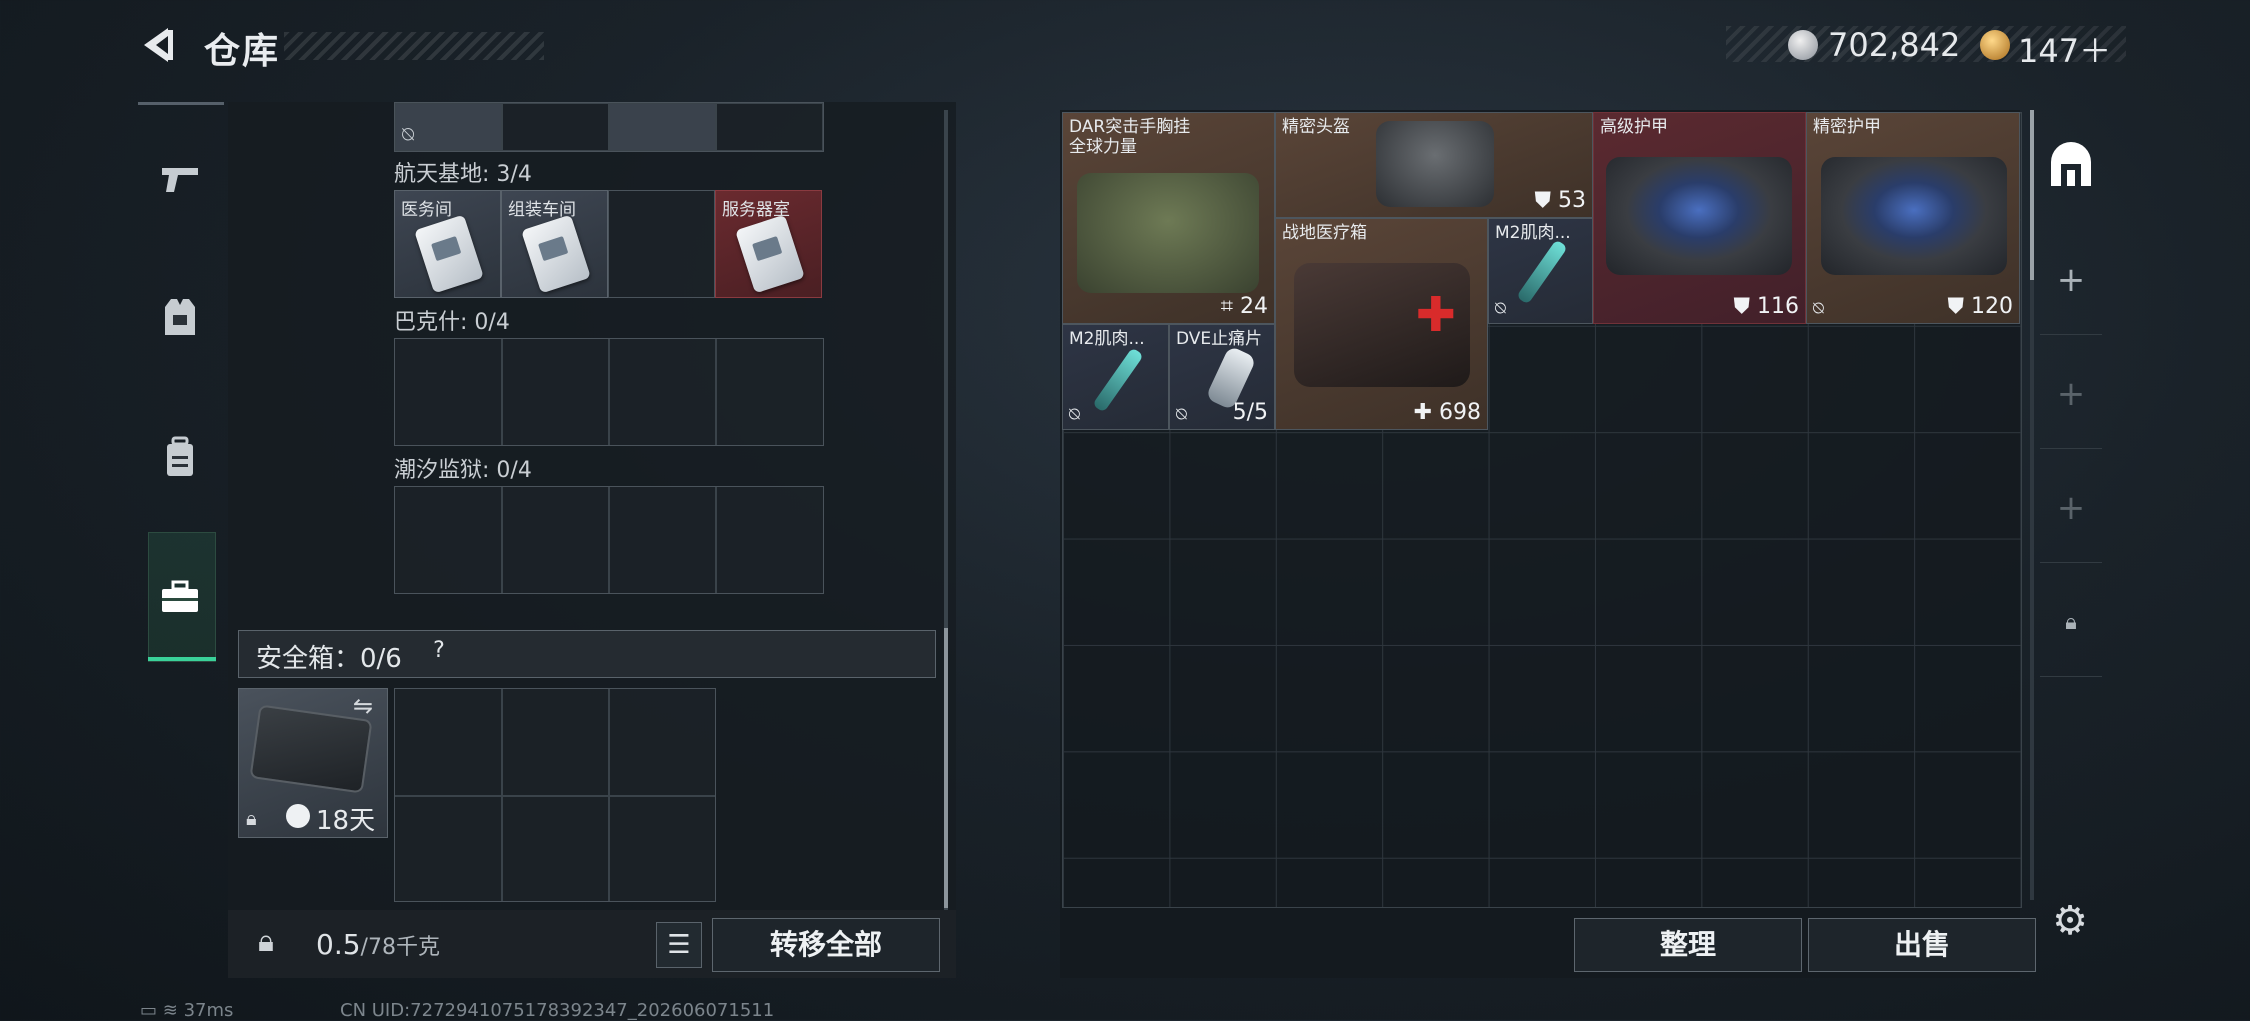  I want to click on coin-icon, so click(1803, 45).